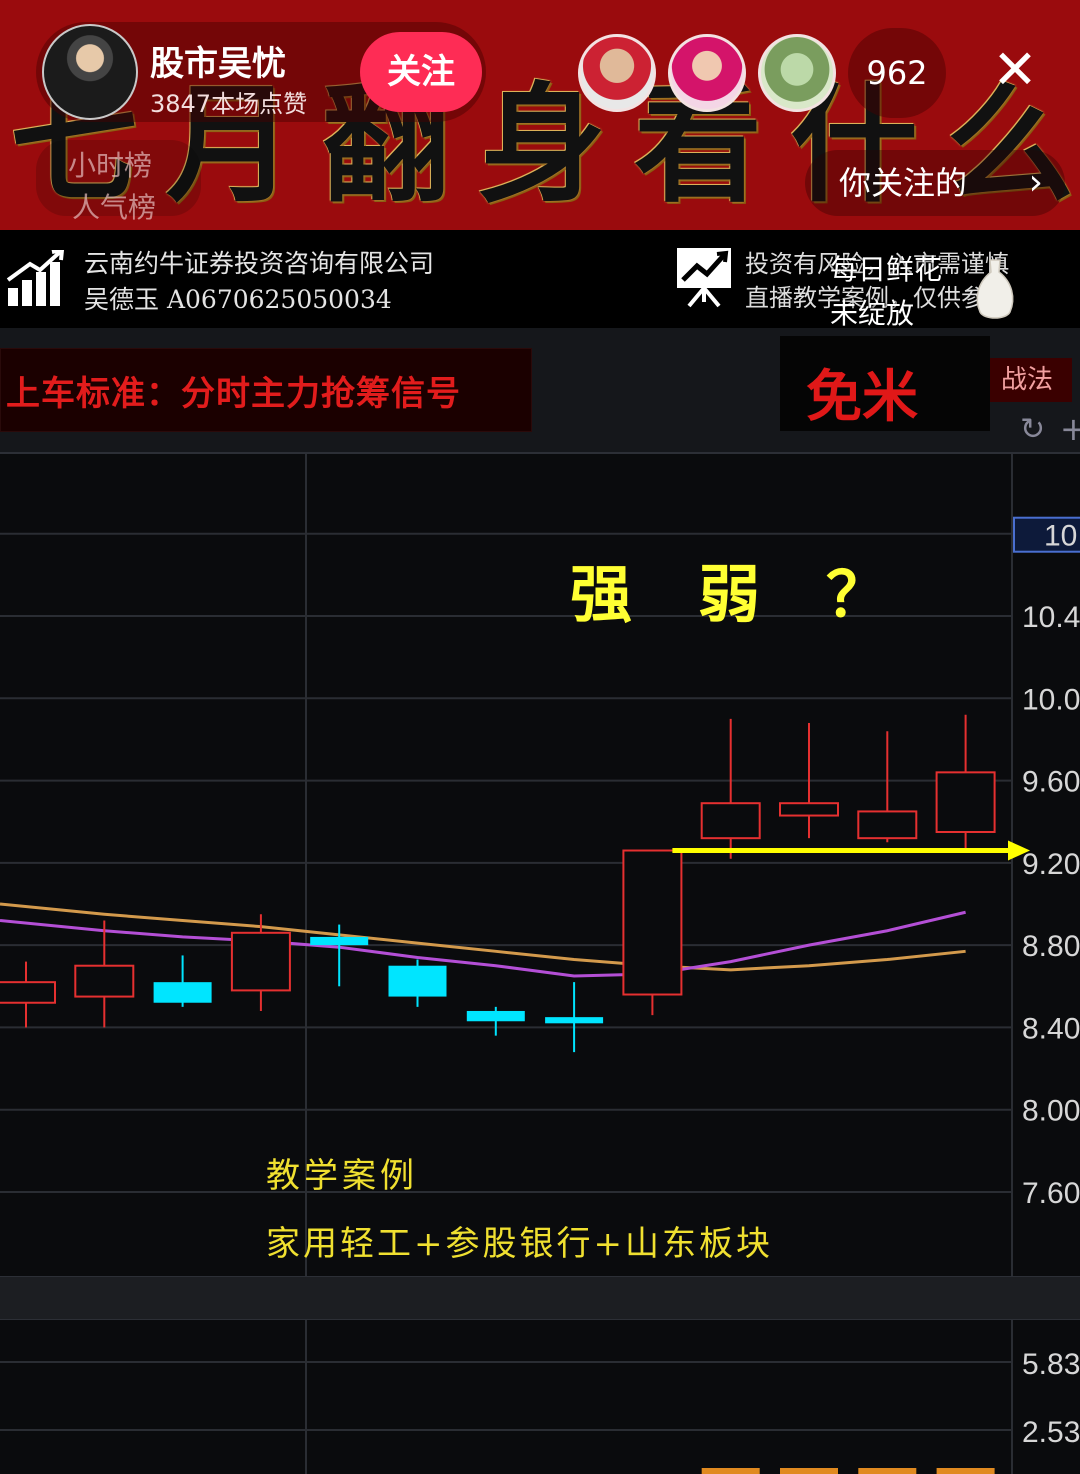 The height and width of the screenshot is (1474, 1080). Describe the element at coordinates (1051, 1028) in the screenshot. I see `price-tick-label: 8.40` at that location.